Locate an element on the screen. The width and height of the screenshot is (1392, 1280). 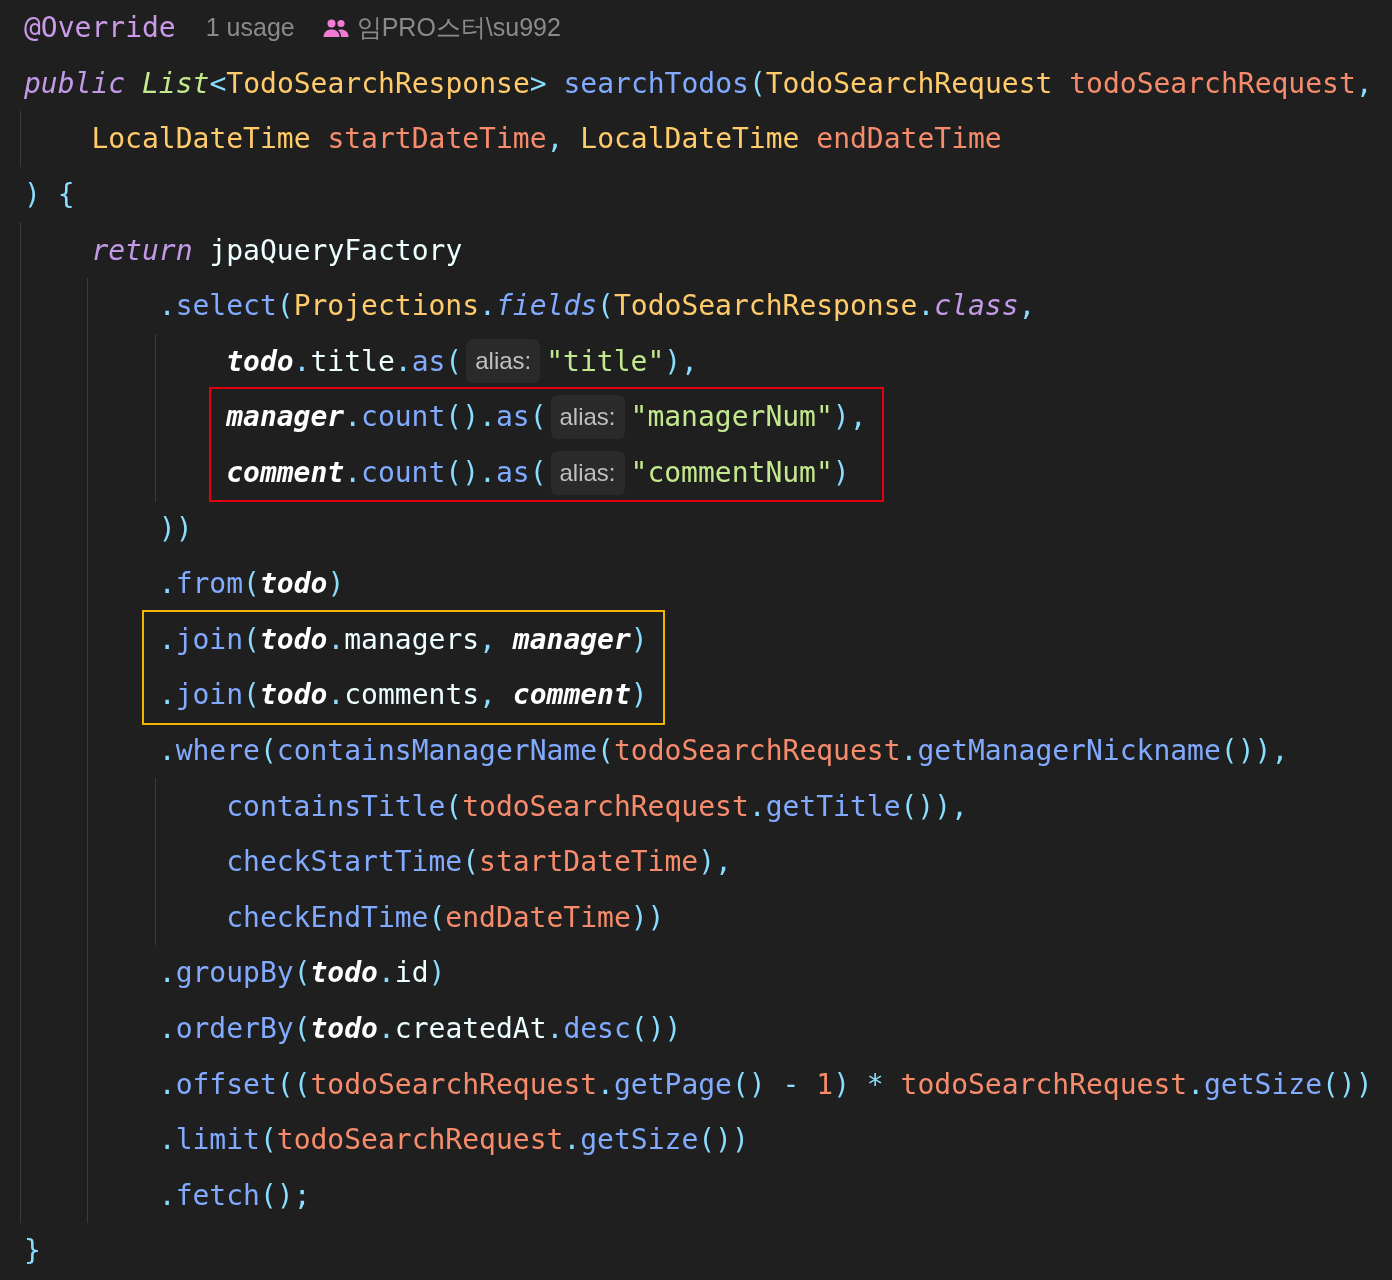
code-text: .orderBy(todo.createdAt.desc()) is located at coordinates (420, 1028).